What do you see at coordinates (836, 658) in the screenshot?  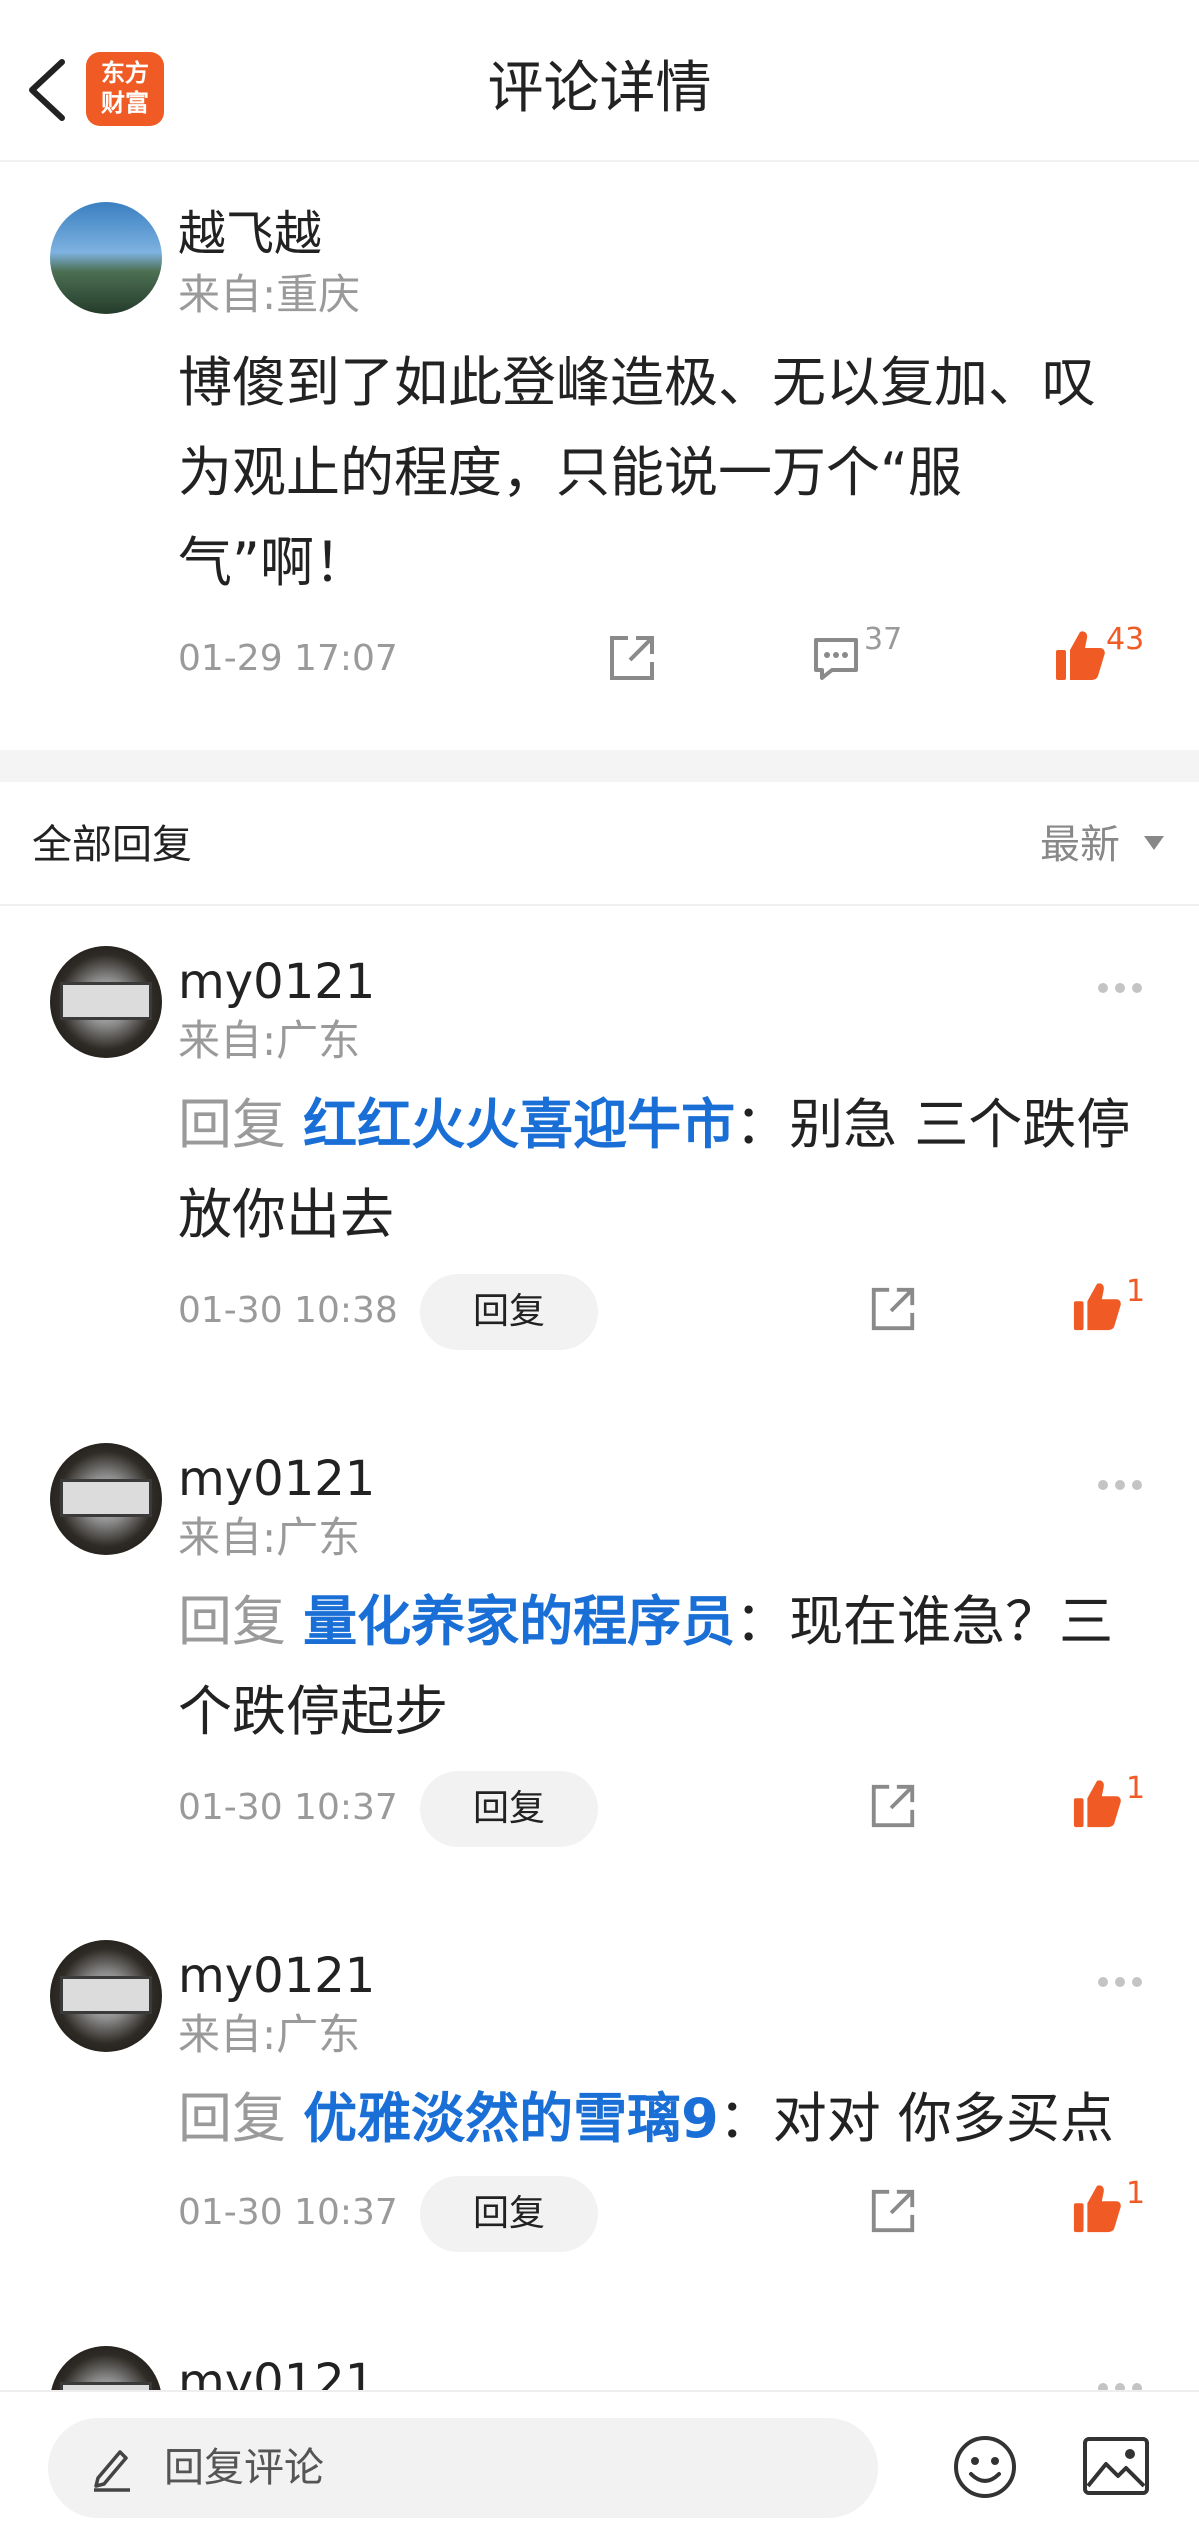 I see `comment-icon` at bounding box center [836, 658].